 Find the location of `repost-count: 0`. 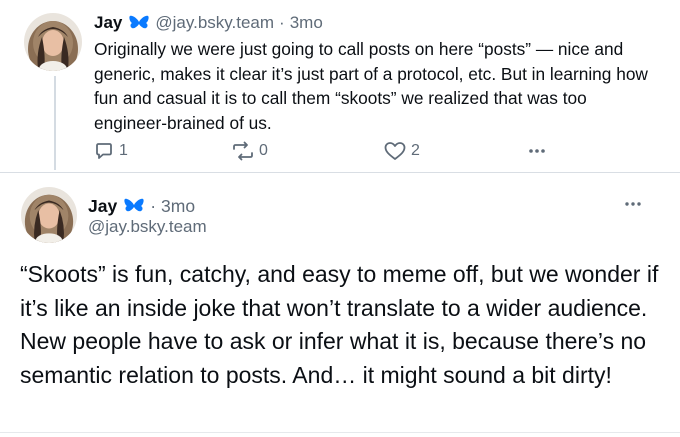

repost-count: 0 is located at coordinates (263, 150).